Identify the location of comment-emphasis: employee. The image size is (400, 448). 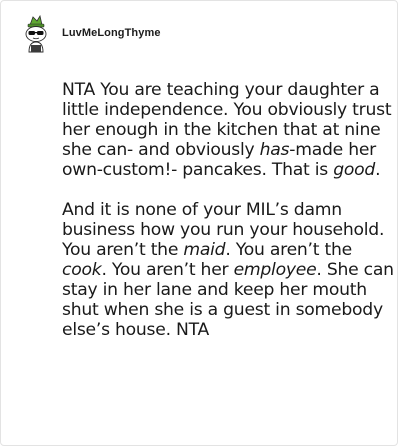
(275, 270).